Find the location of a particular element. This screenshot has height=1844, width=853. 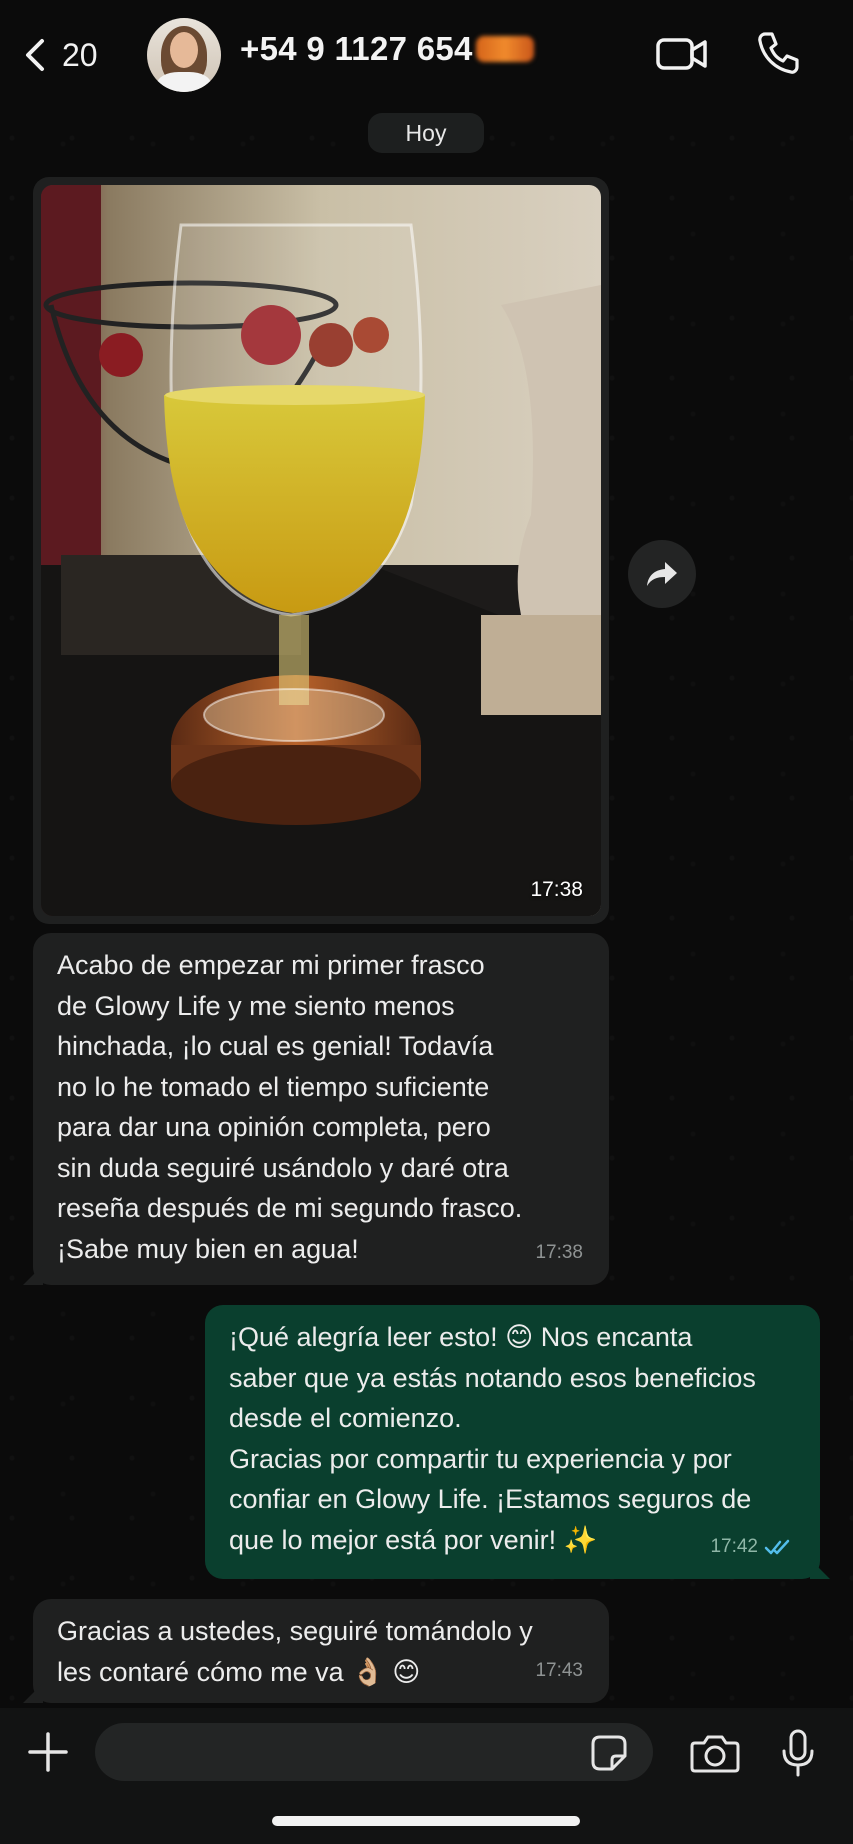

home-indicator is located at coordinates (426, 1821).